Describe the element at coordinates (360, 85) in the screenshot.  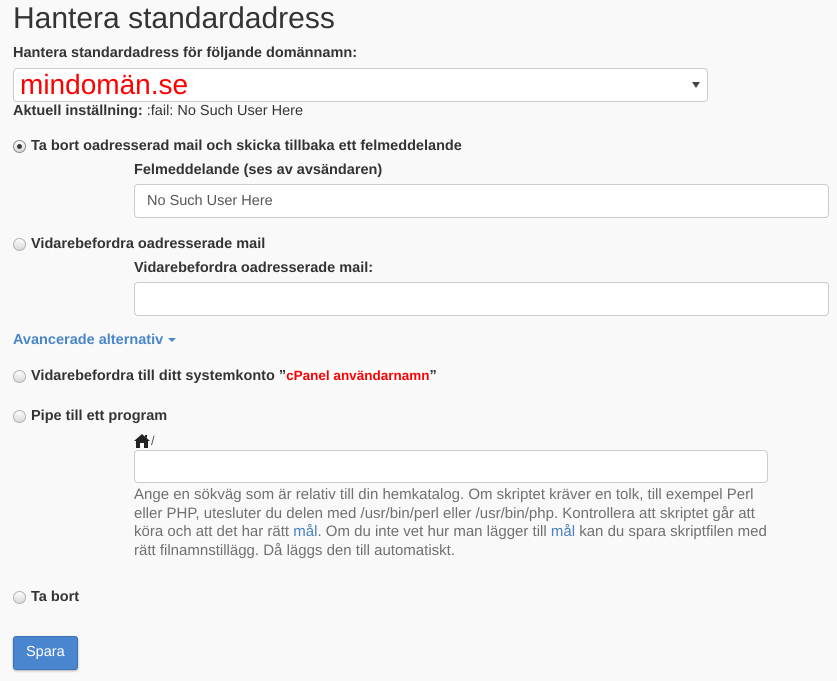
I see `domain-select: mindomän.se` at that location.